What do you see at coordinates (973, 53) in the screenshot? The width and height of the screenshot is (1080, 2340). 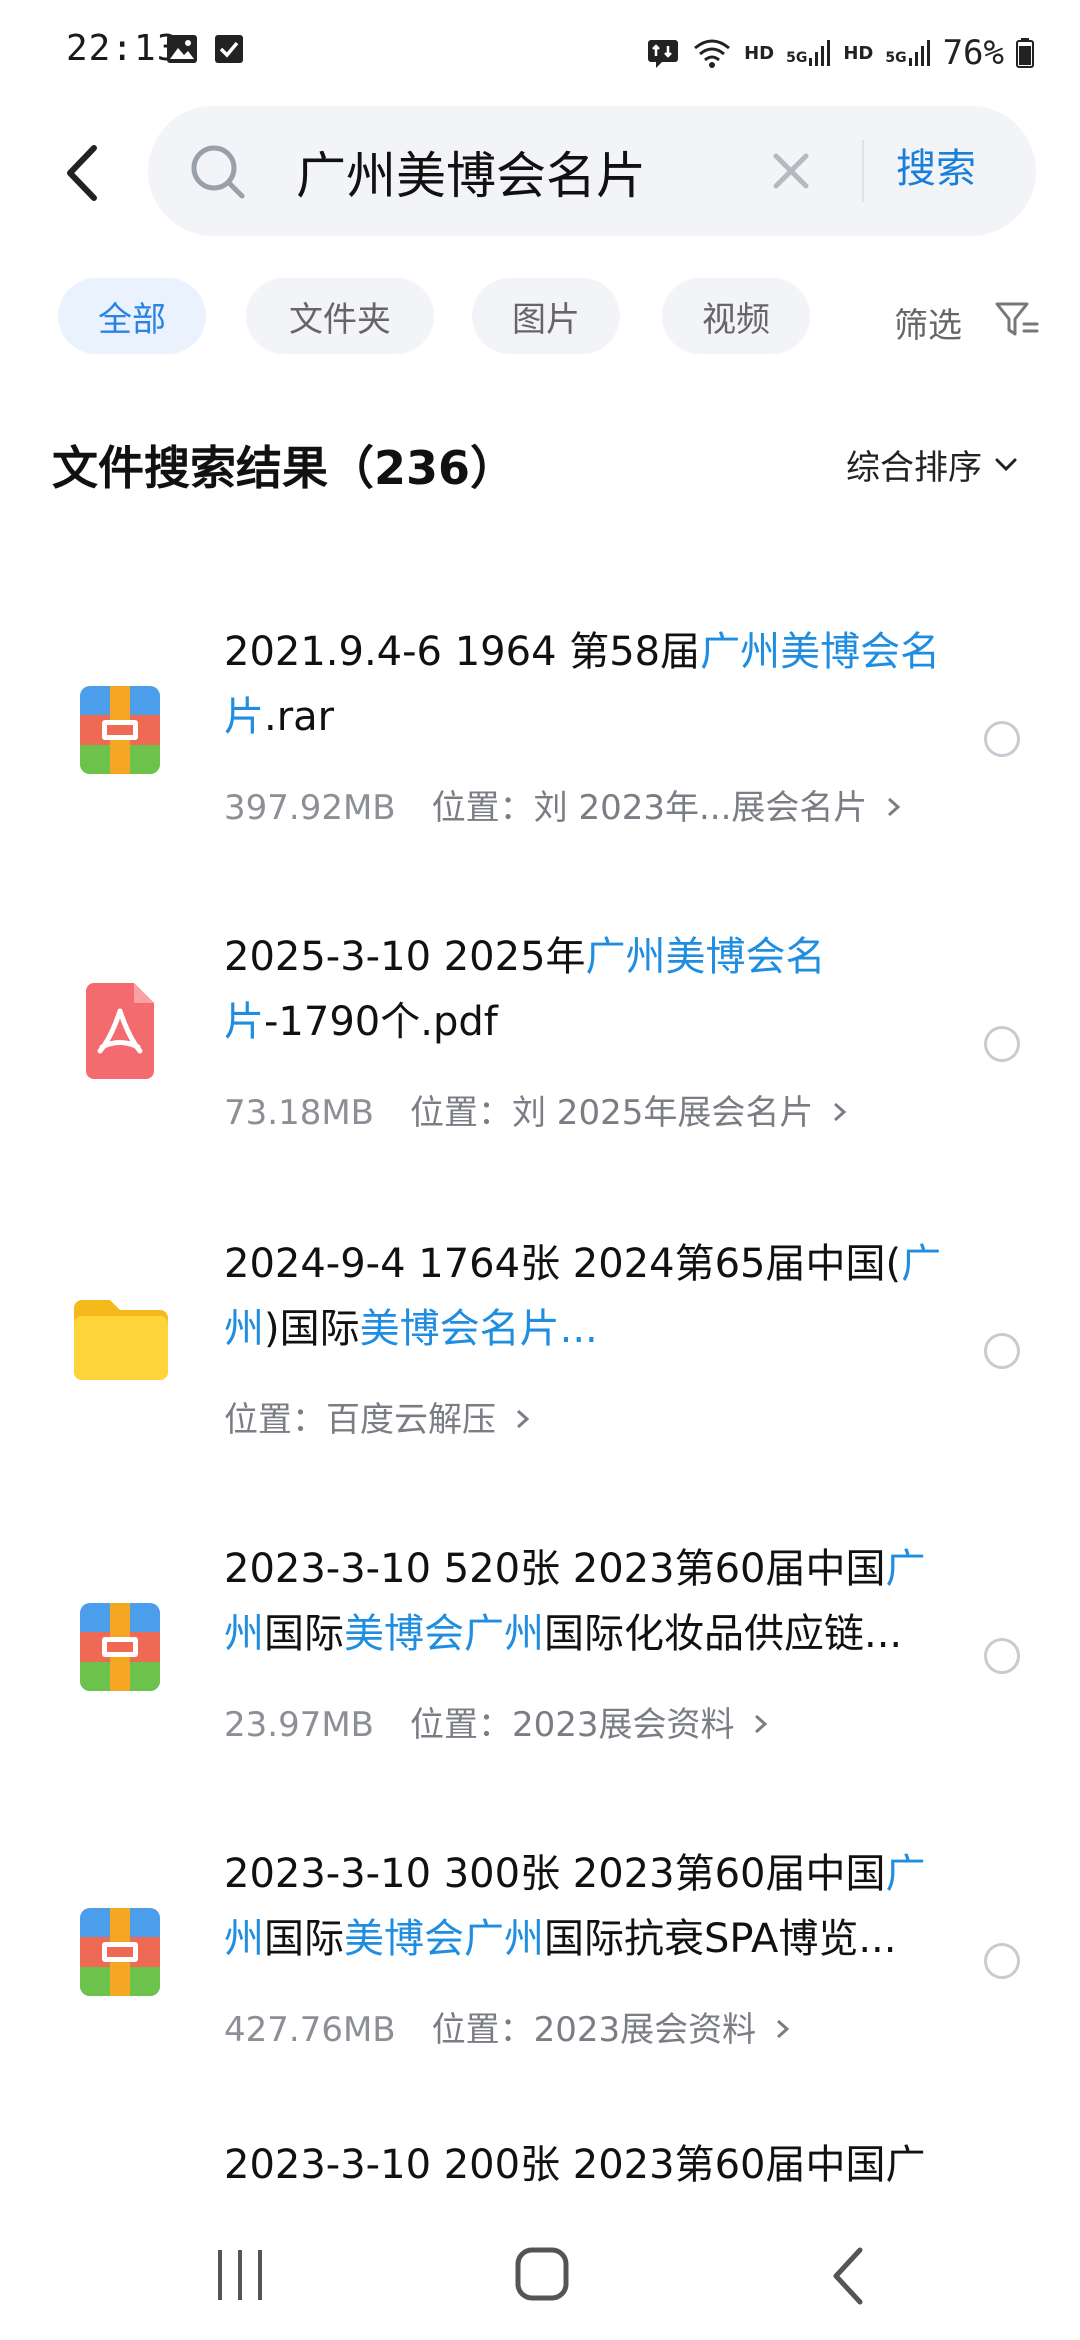 I see `battery-percent: 76%` at bounding box center [973, 53].